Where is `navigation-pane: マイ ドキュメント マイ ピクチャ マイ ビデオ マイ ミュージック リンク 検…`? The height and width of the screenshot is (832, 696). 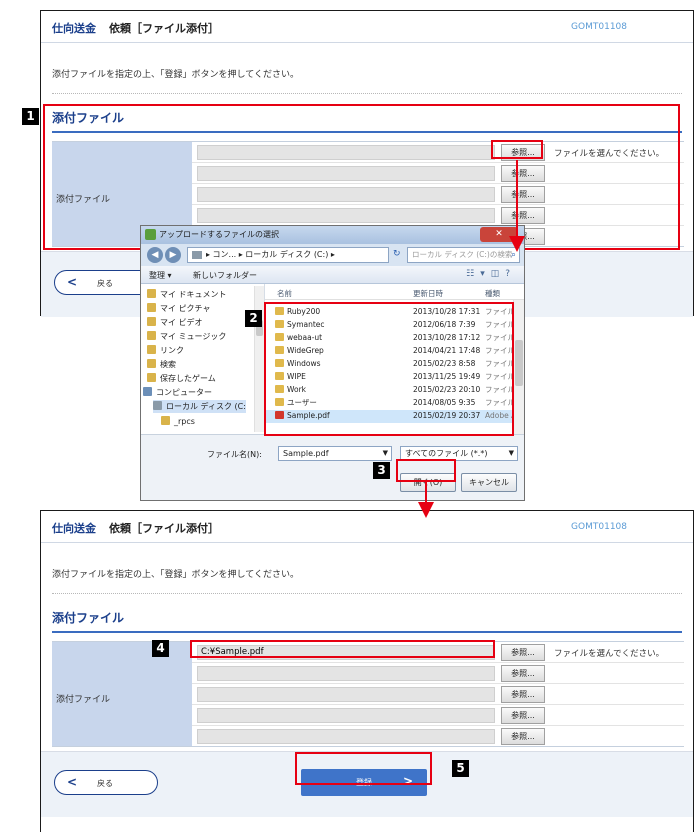
navigation-pane: マイ ドキュメント マイ ピクチャ マイ ビデオ マイ ミュージック リンク 検… is located at coordinates (203, 359).